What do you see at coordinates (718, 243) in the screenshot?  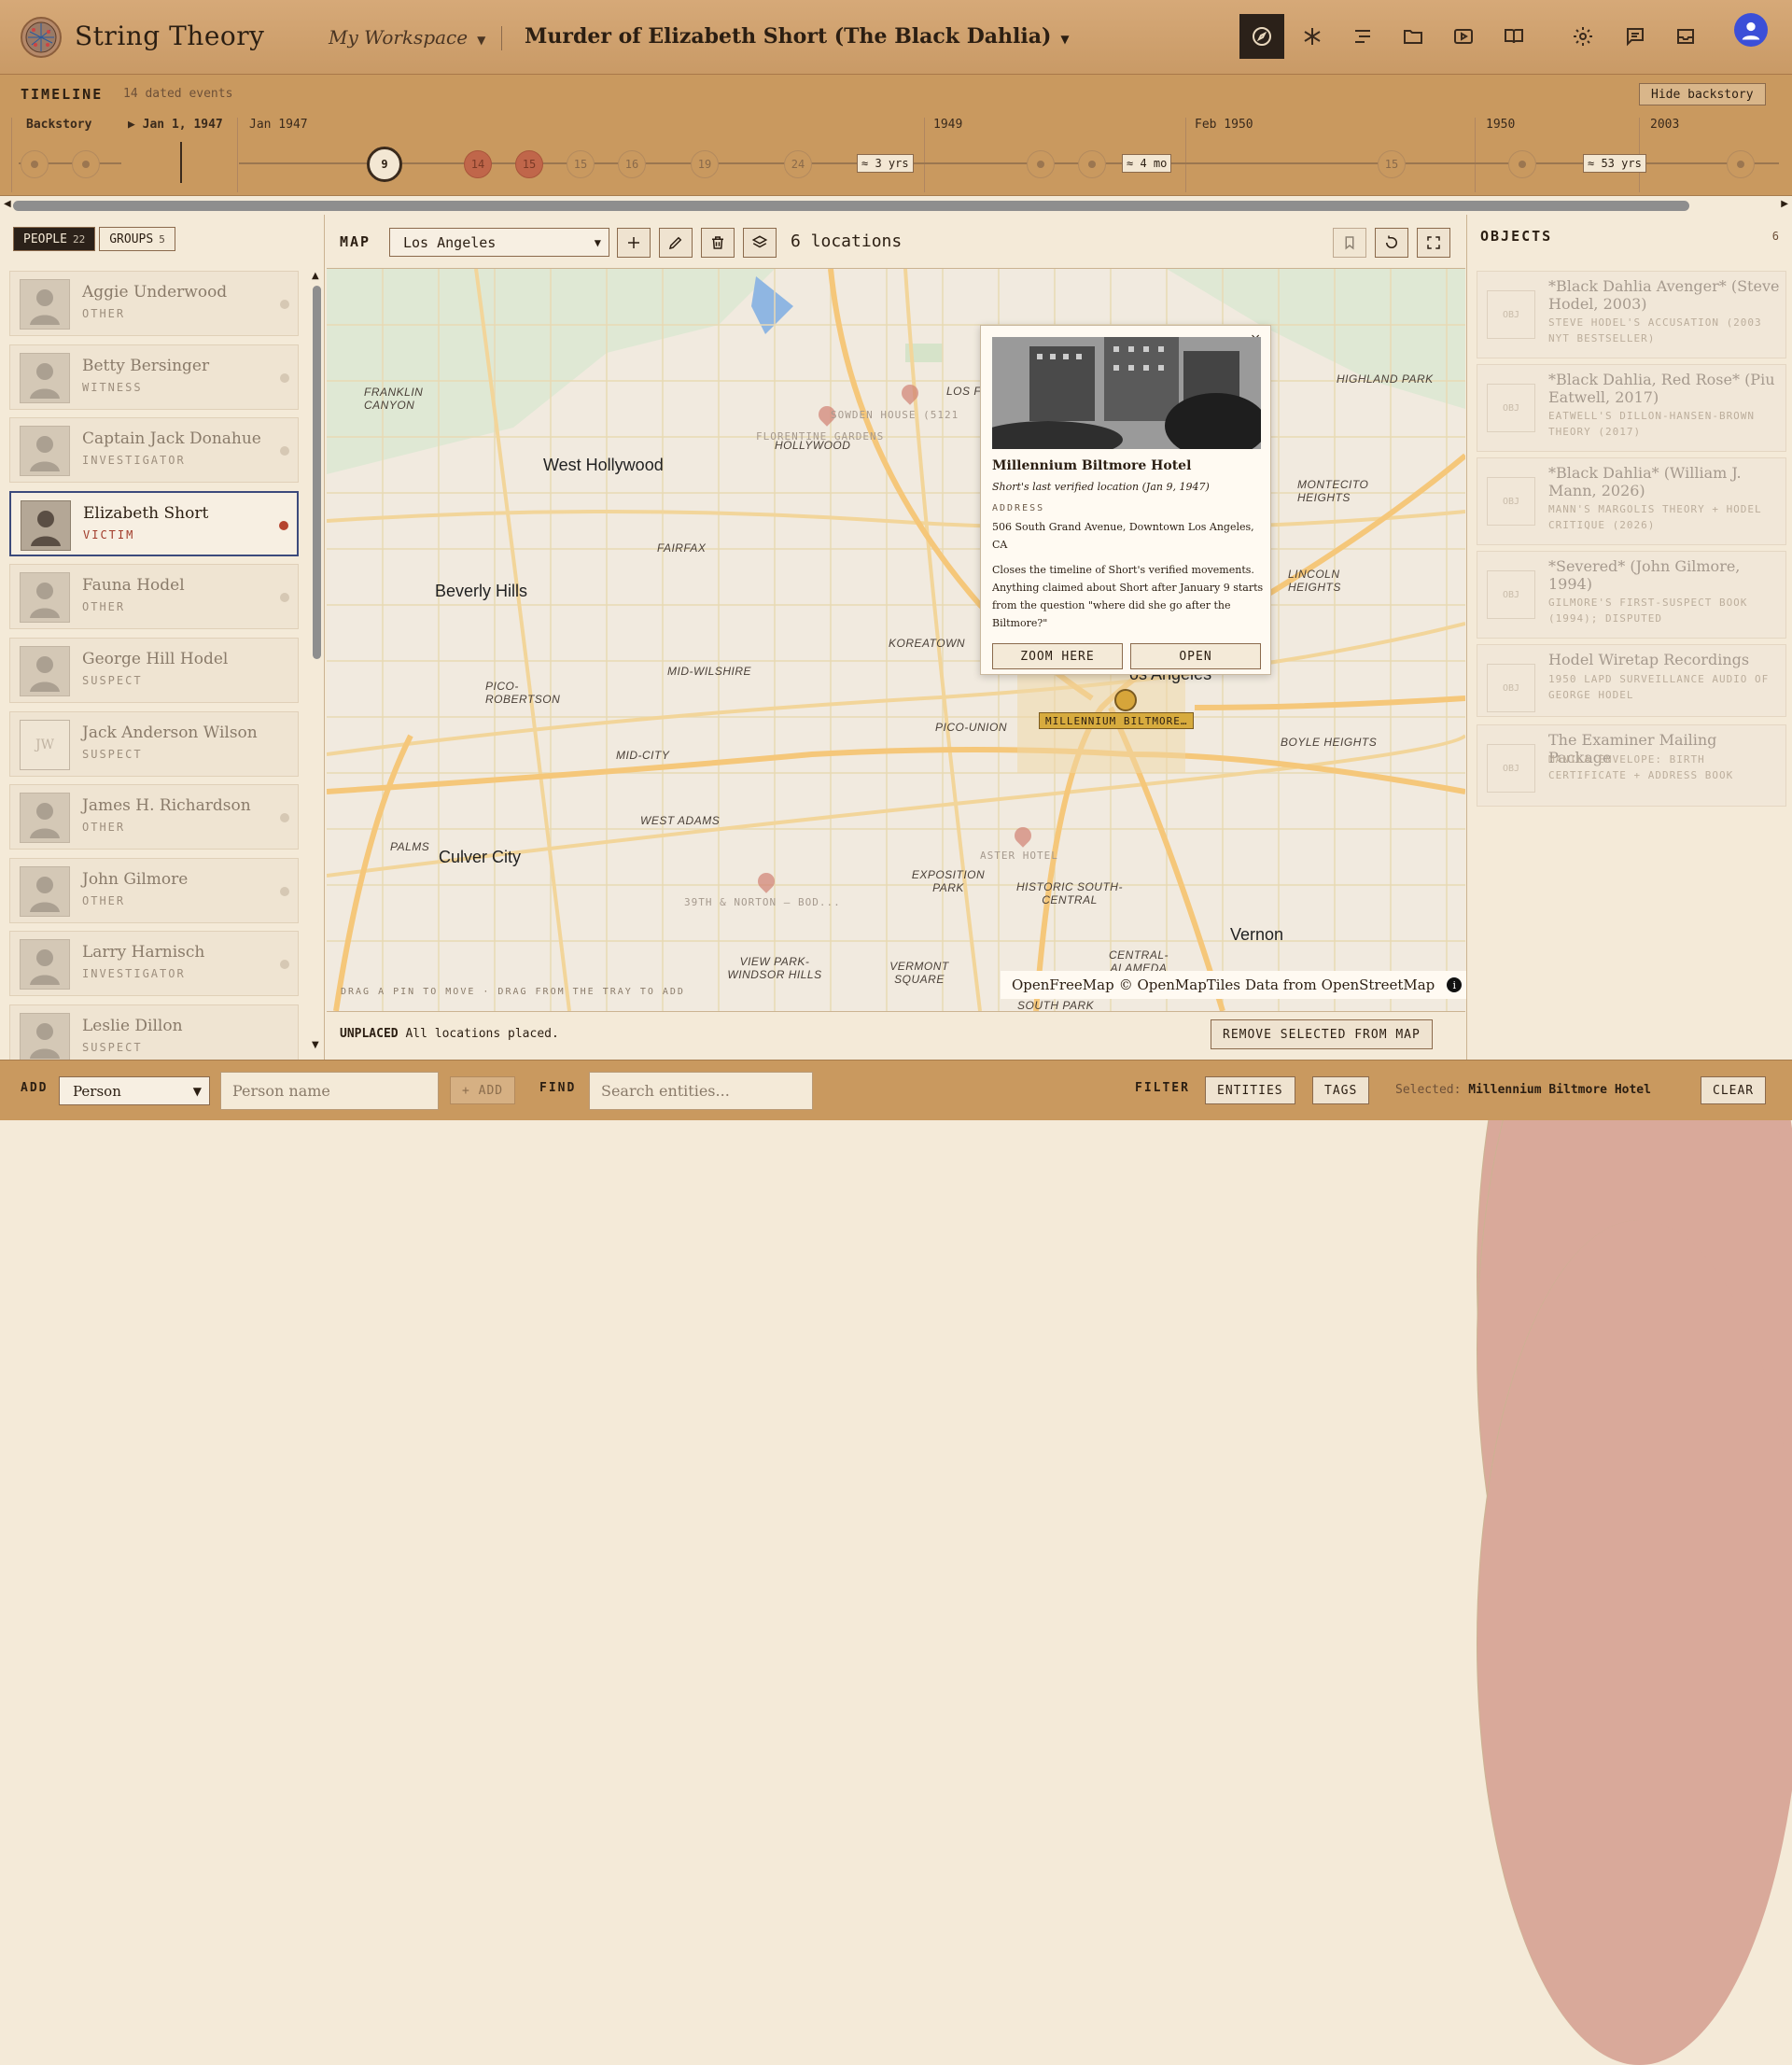 I see `delete-location-button` at bounding box center [718, 243].